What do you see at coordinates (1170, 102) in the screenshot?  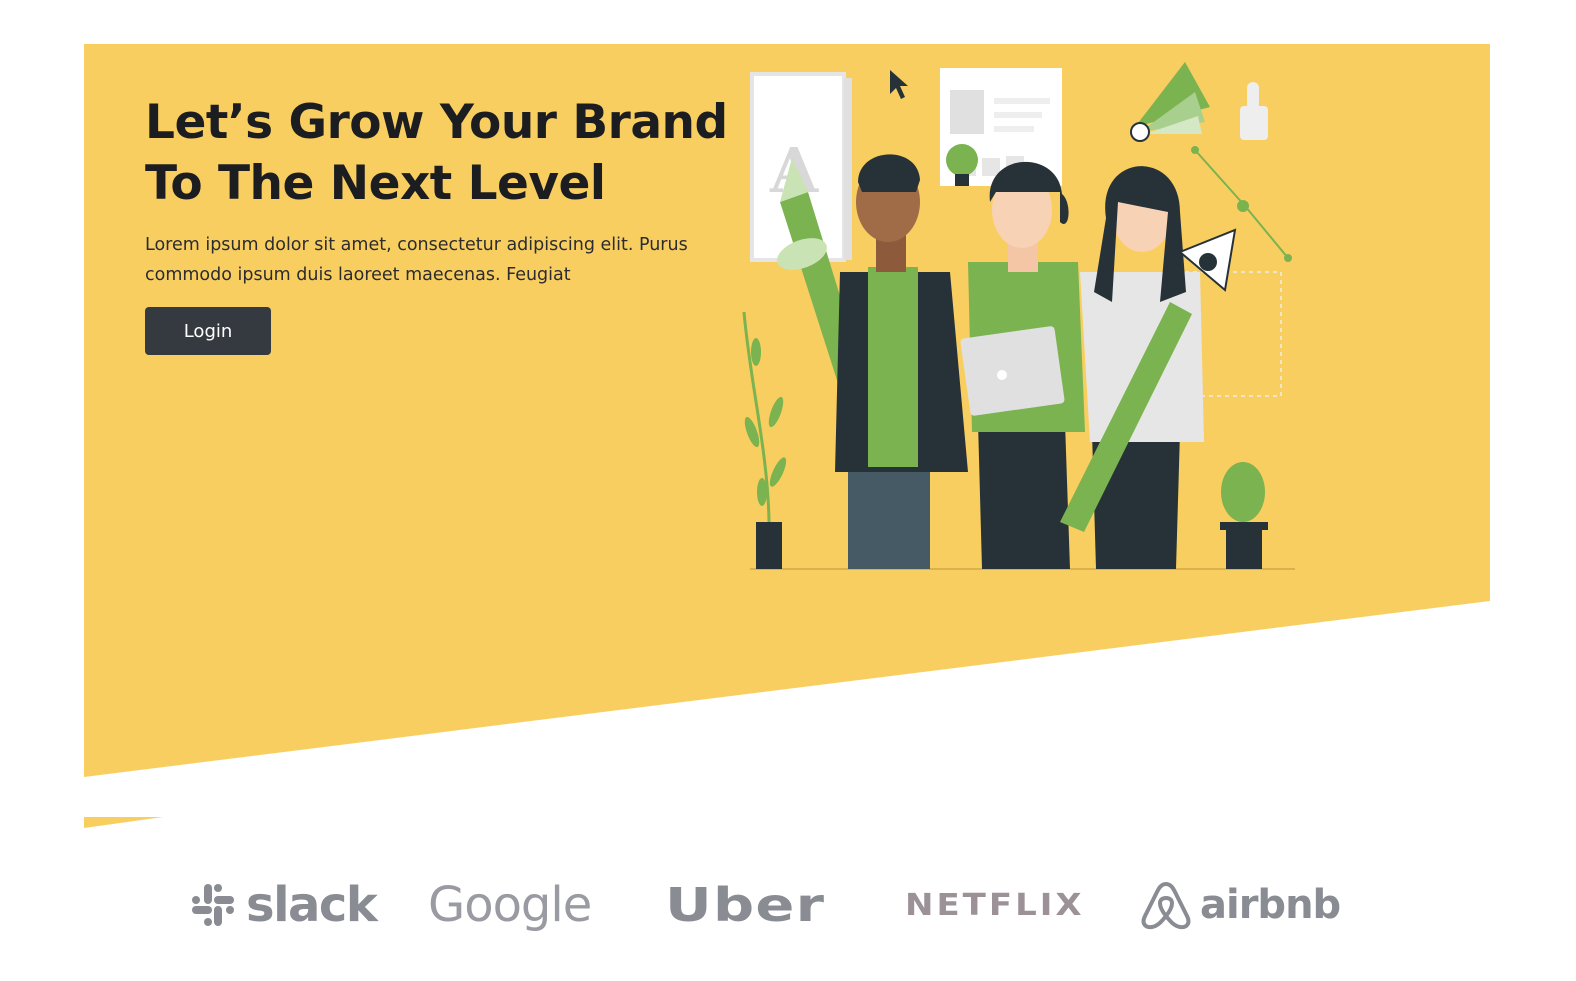 I see `color-swatch-icon` at bounding box center [1170, 102].